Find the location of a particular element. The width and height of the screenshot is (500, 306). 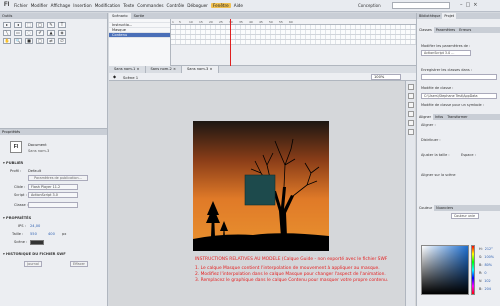

clear-button: Effacer is located at coordinates (79, 264).